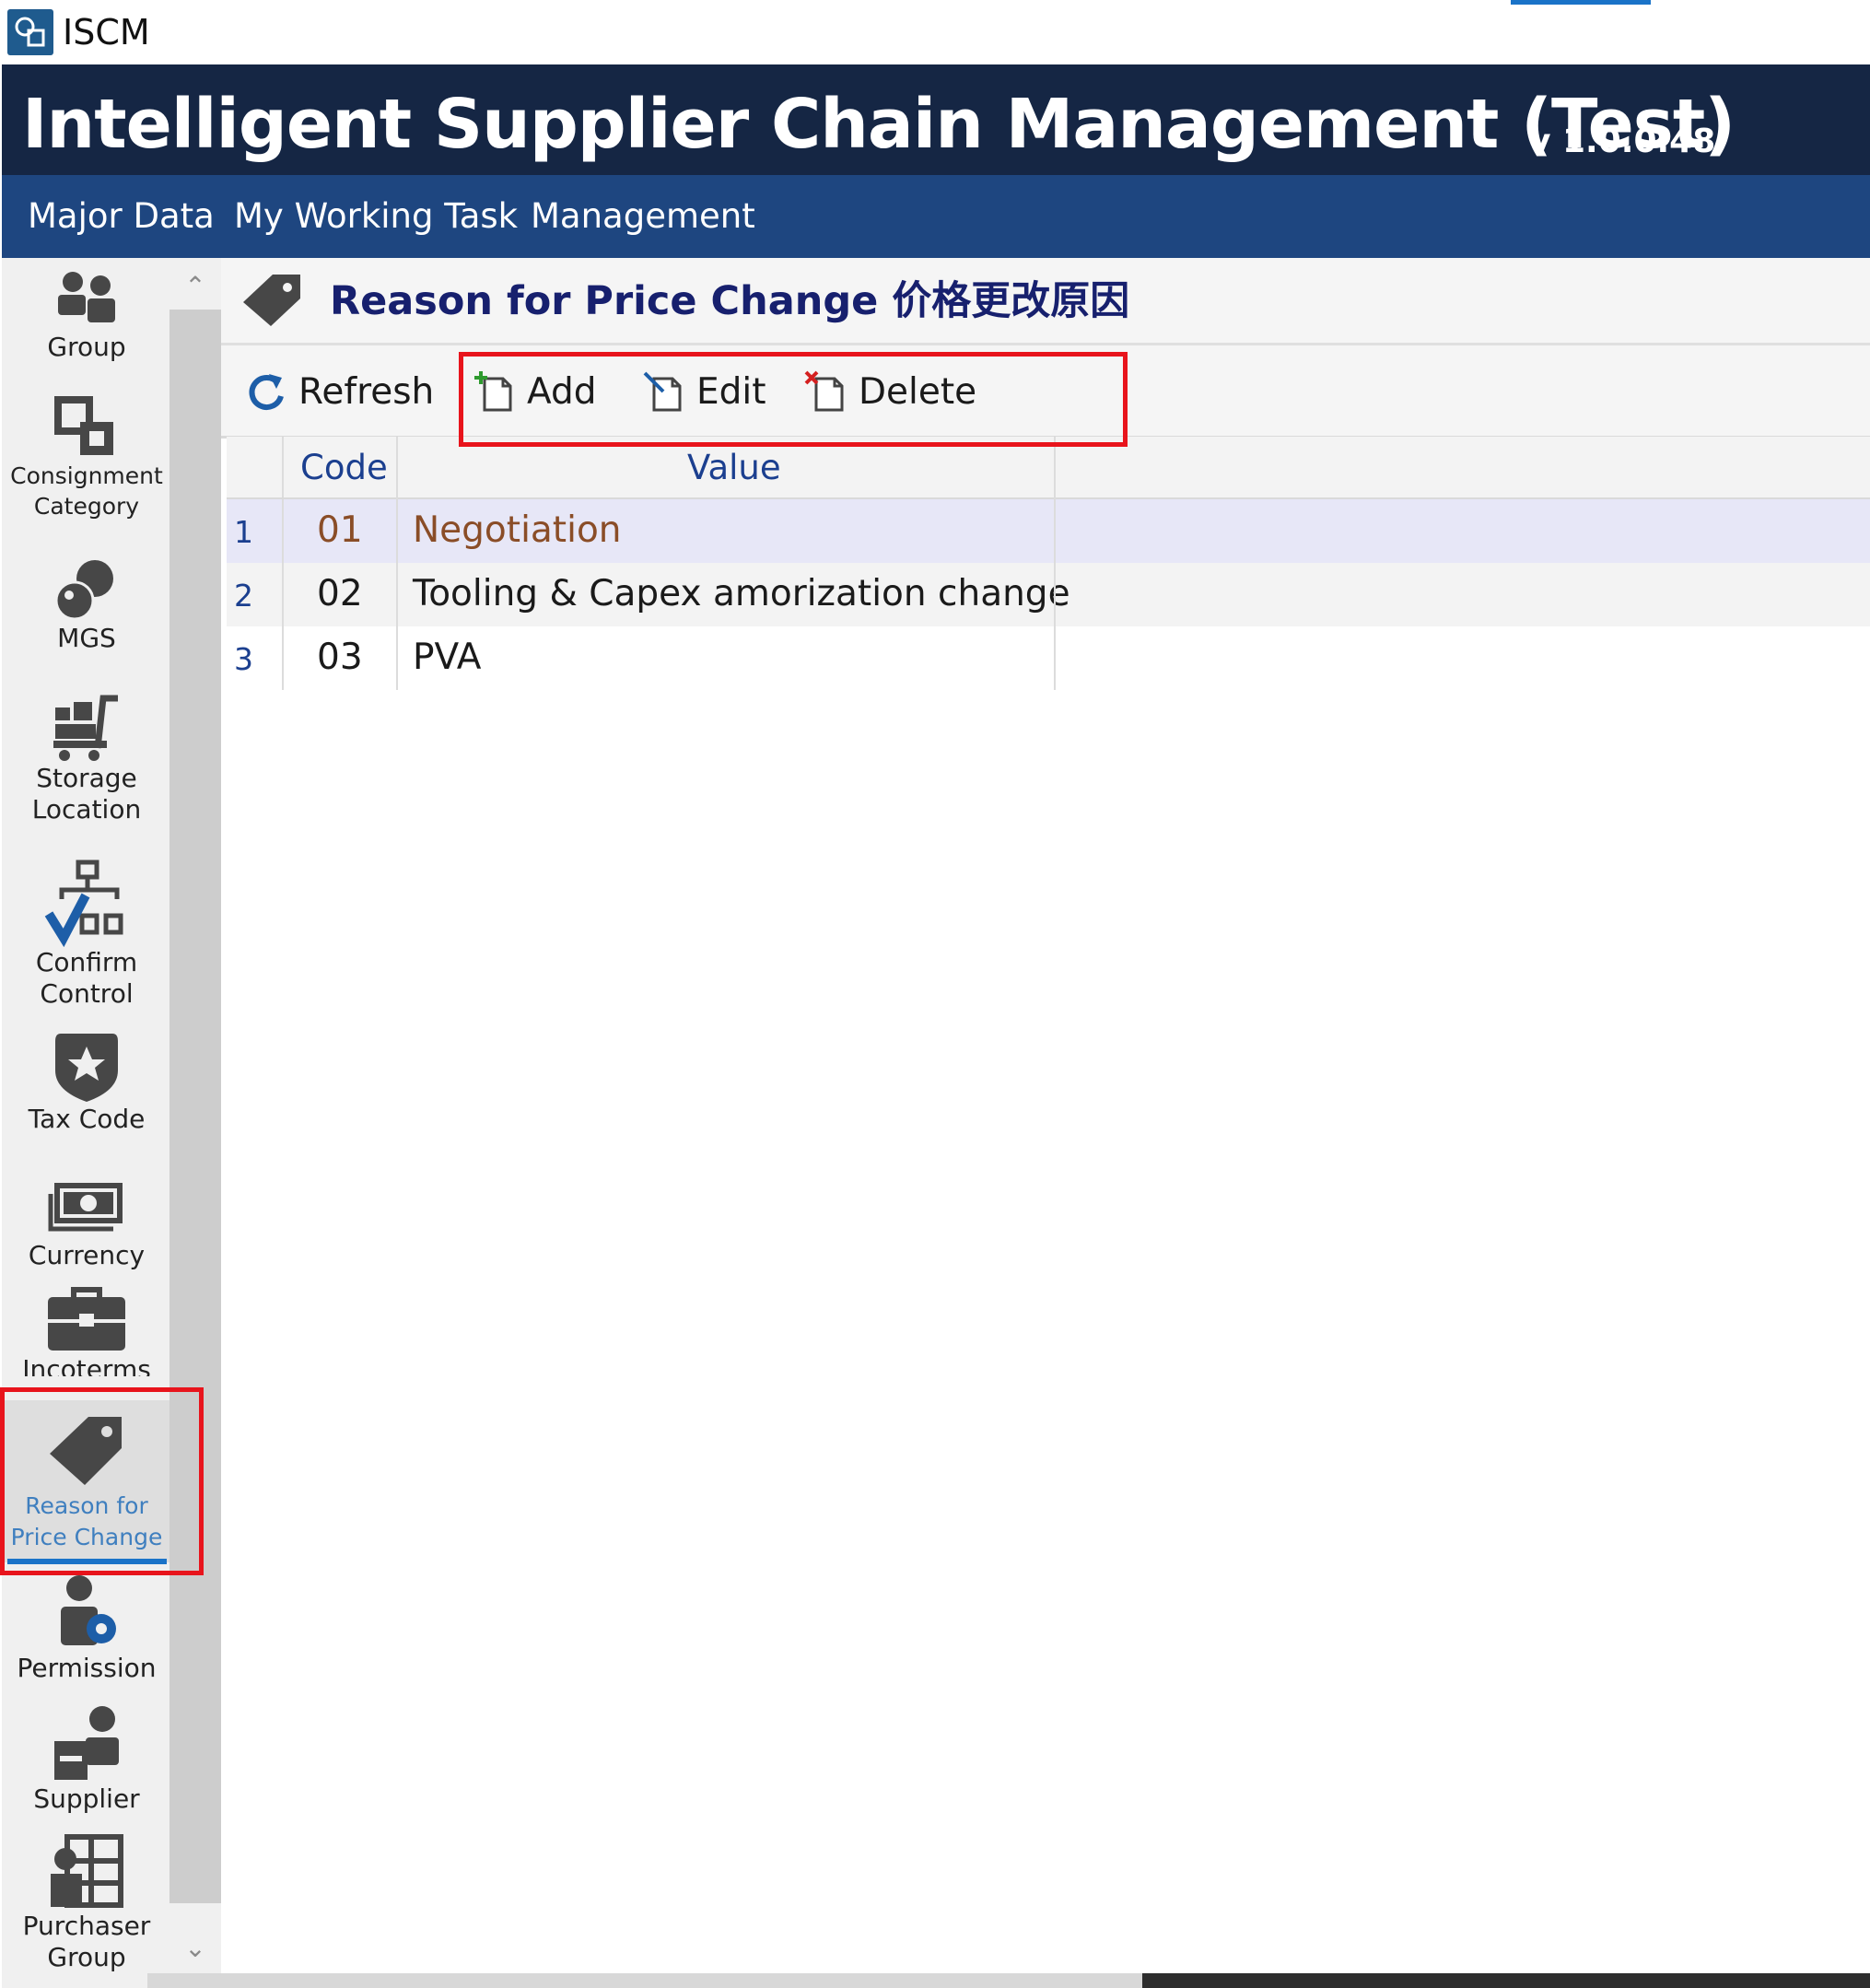 The height and width of the screenshot is (1988, 1870). Describe the element at coordinates (86, 460) in the screenshot. I see `sidebar-item-consignment-category: Consignment Category` at that location.